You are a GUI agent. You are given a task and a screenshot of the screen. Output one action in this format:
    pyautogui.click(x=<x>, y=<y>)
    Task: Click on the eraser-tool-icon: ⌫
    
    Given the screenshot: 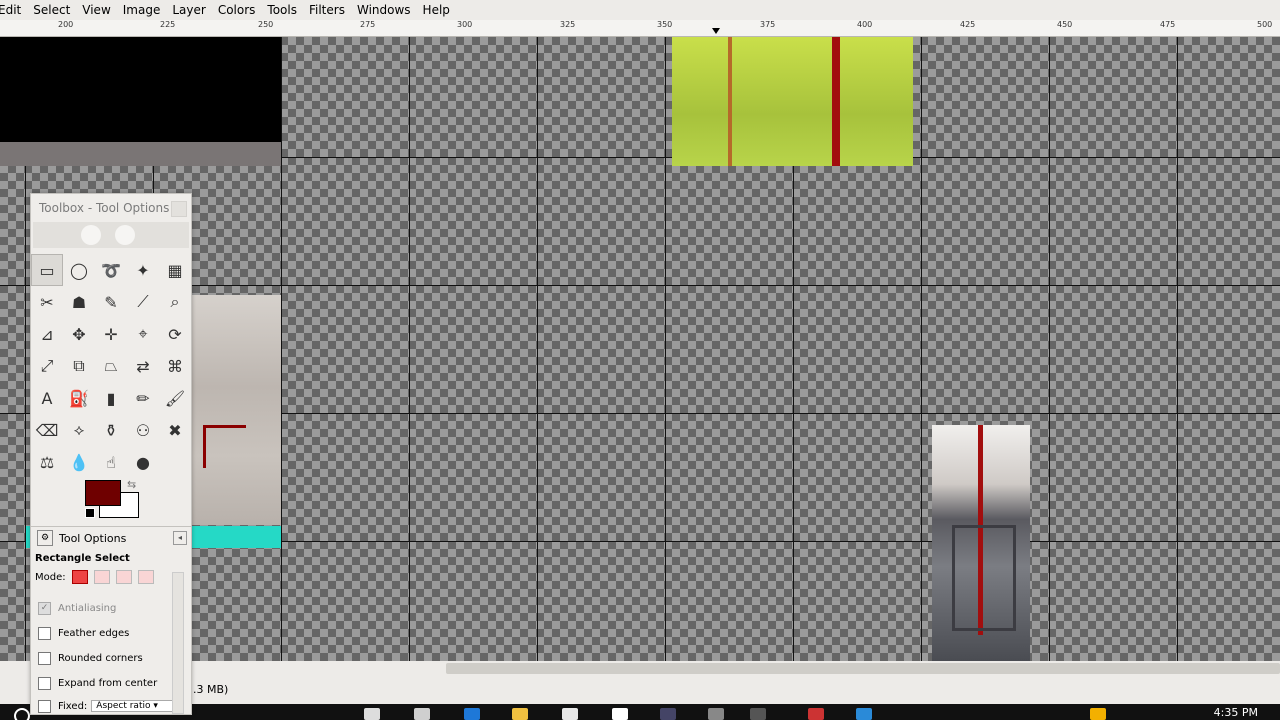 What is the action you would take?
    pyautogui.click(x=47, y=430)
    